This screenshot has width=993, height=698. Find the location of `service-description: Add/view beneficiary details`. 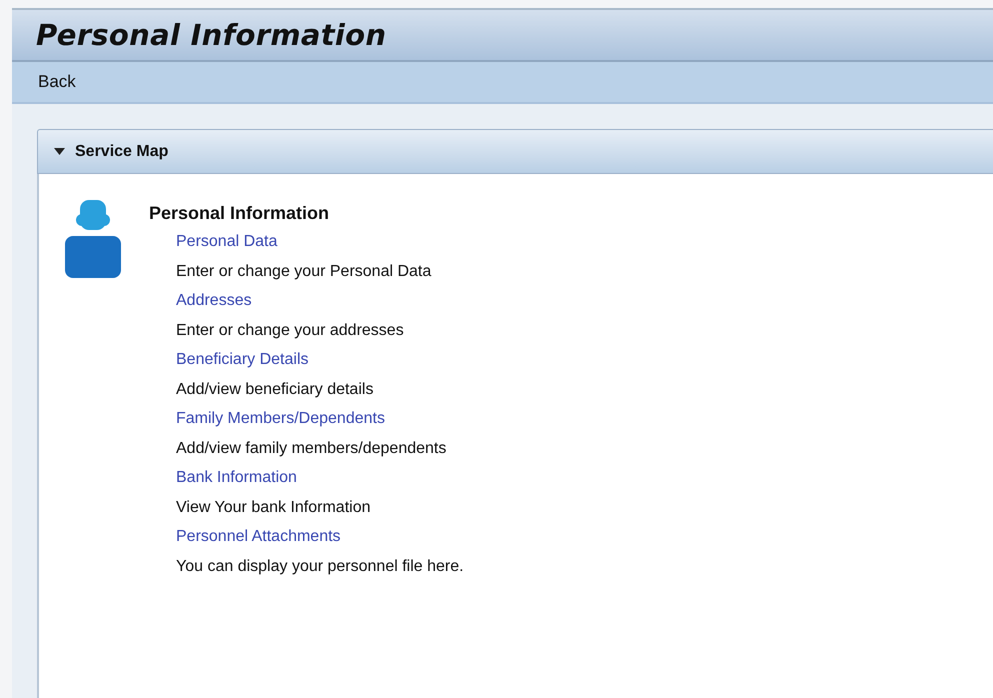

service-description: Add/view beneficiary details is located at coordinates (275, 390).